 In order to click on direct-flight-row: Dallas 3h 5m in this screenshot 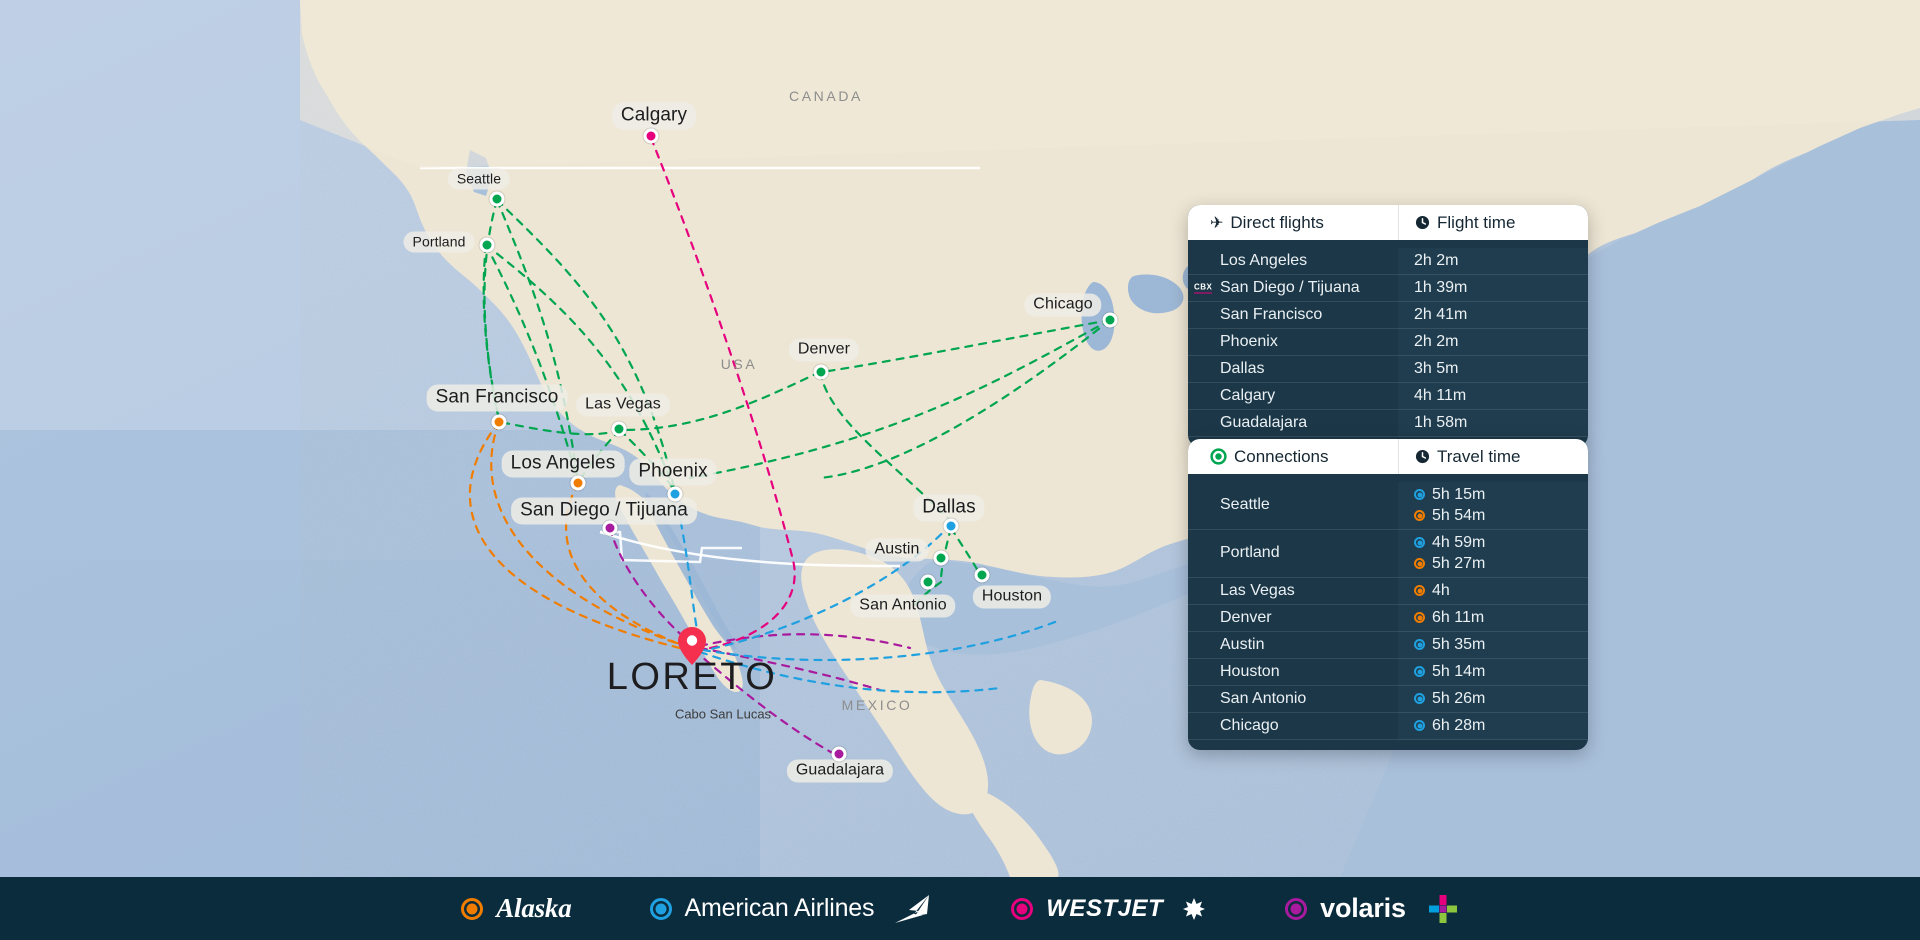, I will do `click(1388, 369)`.